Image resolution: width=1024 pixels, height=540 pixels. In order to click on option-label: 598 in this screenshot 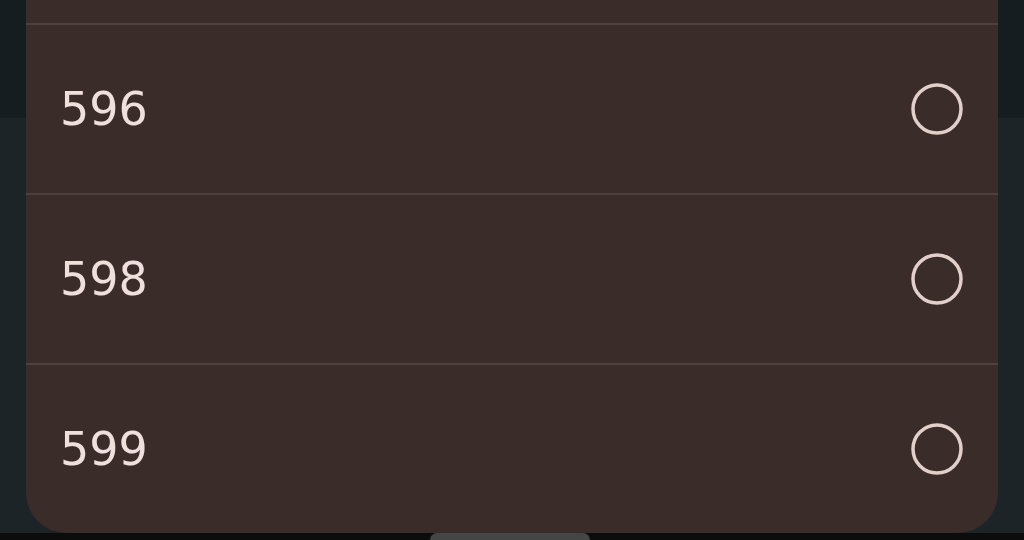, I will do `click(104, 279)`.